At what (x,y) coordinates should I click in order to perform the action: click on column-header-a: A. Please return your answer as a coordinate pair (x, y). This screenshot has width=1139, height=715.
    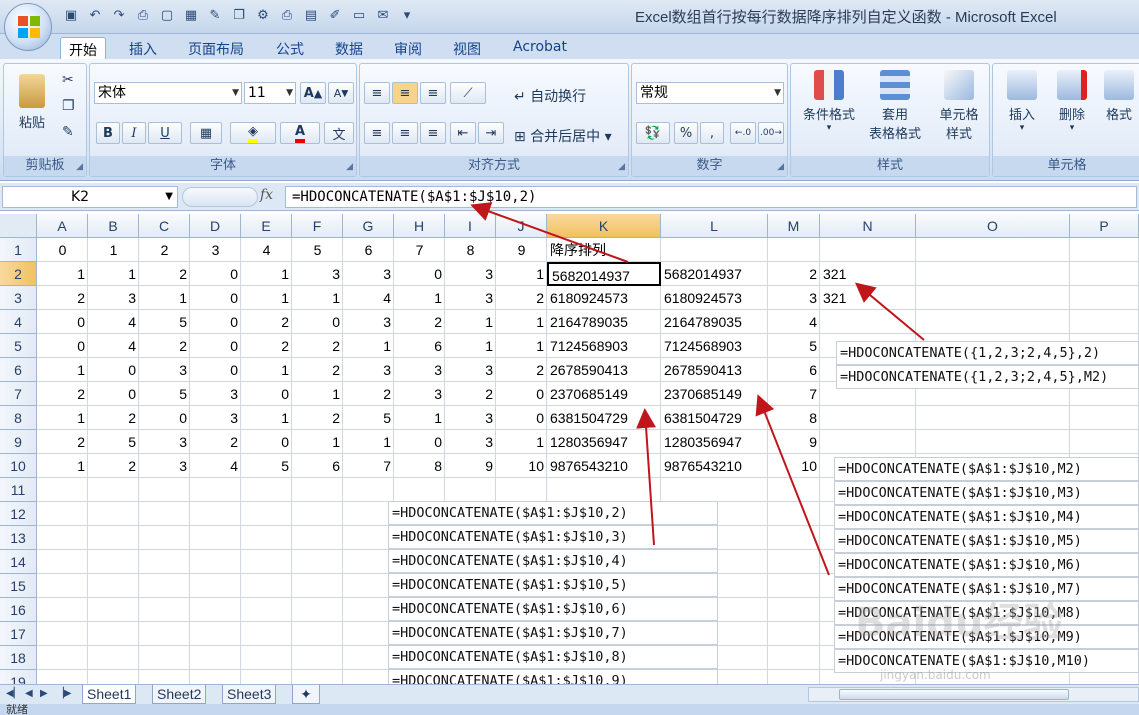
    Looking at the image, I should click on (62, 226).